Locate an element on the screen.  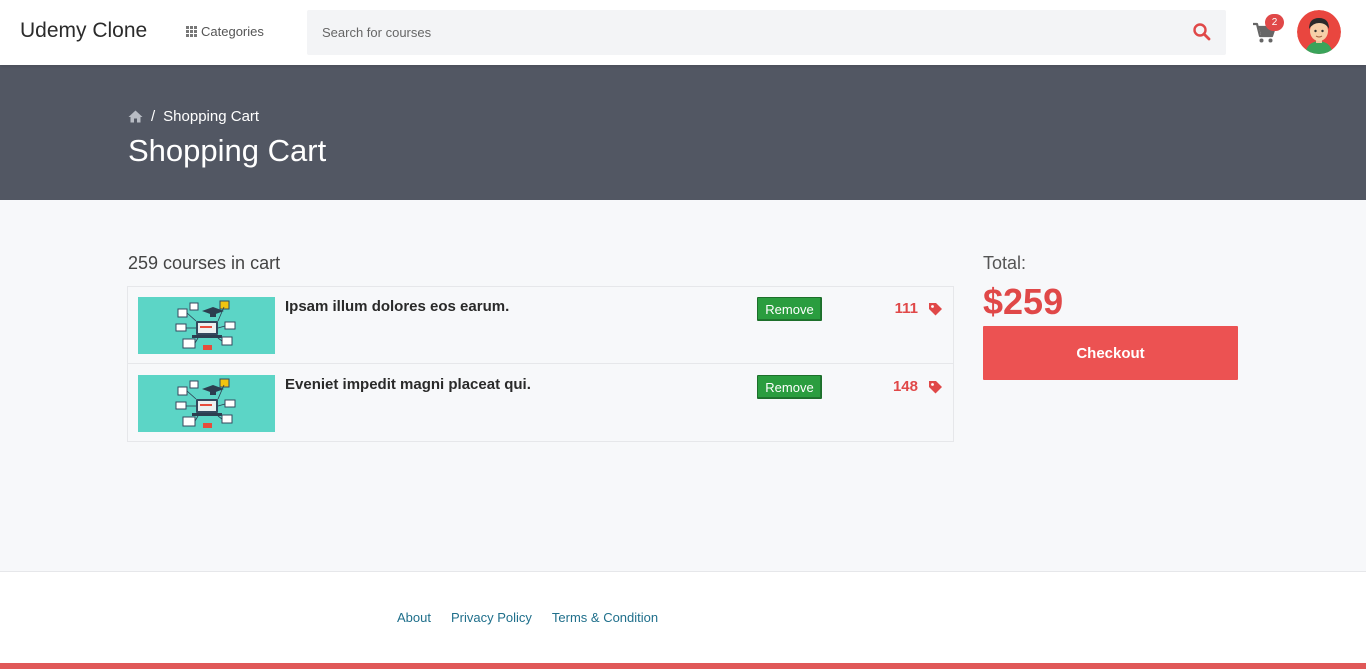
categories-menu: Categories is located at coordinates (225, 31).